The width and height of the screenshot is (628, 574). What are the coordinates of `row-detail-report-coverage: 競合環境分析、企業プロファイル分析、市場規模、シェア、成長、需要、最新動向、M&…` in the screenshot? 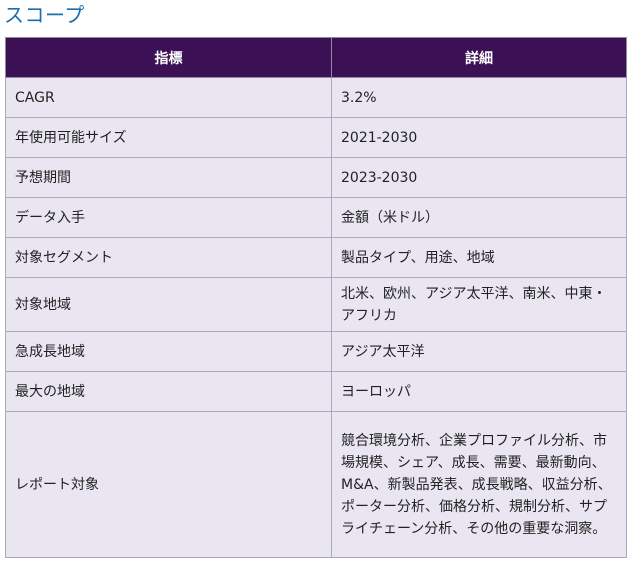 It's located at (479, 484).